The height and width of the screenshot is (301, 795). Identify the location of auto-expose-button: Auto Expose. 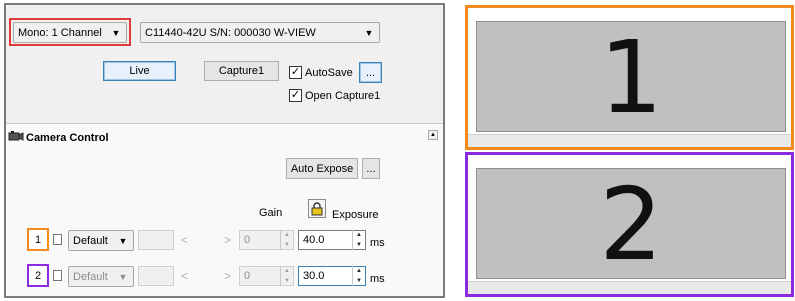
(322, 168).